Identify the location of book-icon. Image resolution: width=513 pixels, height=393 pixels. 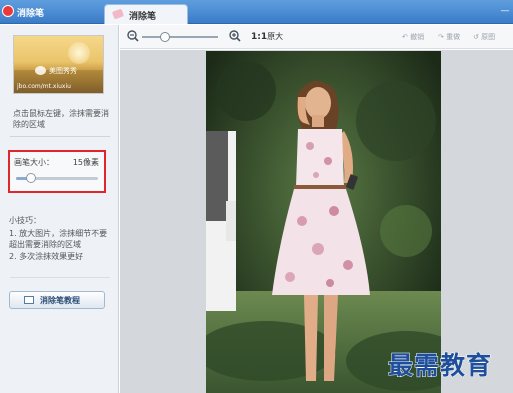
(29, 300).